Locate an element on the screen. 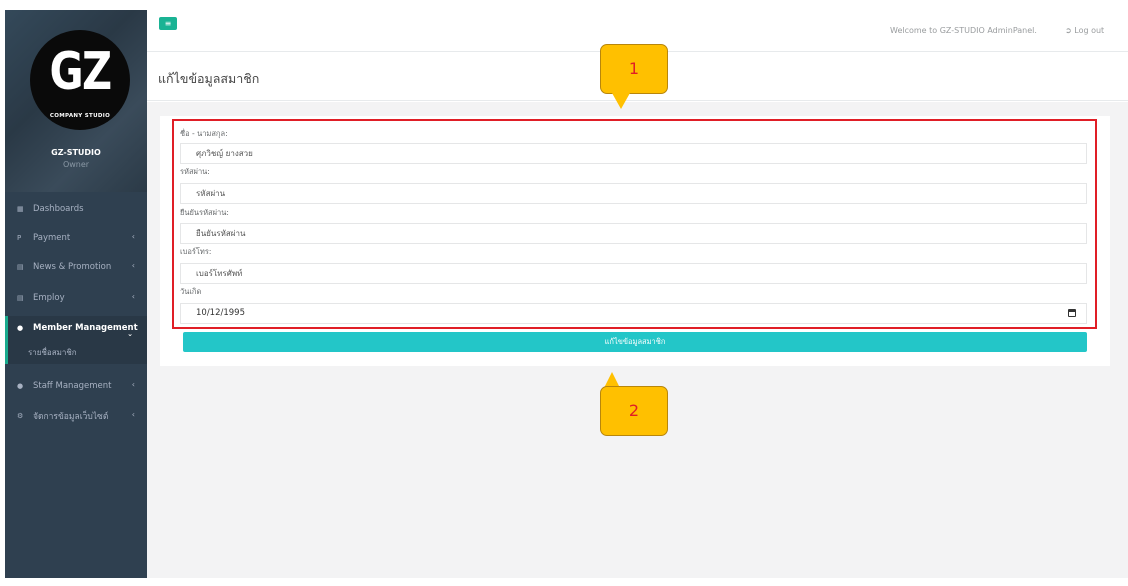 The width and height of the screenshot is (1128, 586). hamburger-icon: ≡ is located at coordinates (168, 23).